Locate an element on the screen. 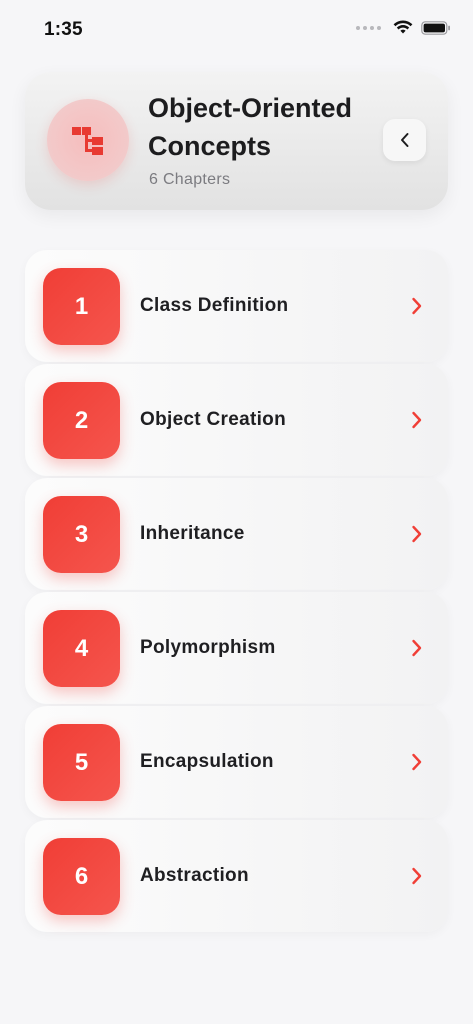 This screenshot has width=473, height=1024. chapter-number-badge: 3 is located at coordinates (81, 534).